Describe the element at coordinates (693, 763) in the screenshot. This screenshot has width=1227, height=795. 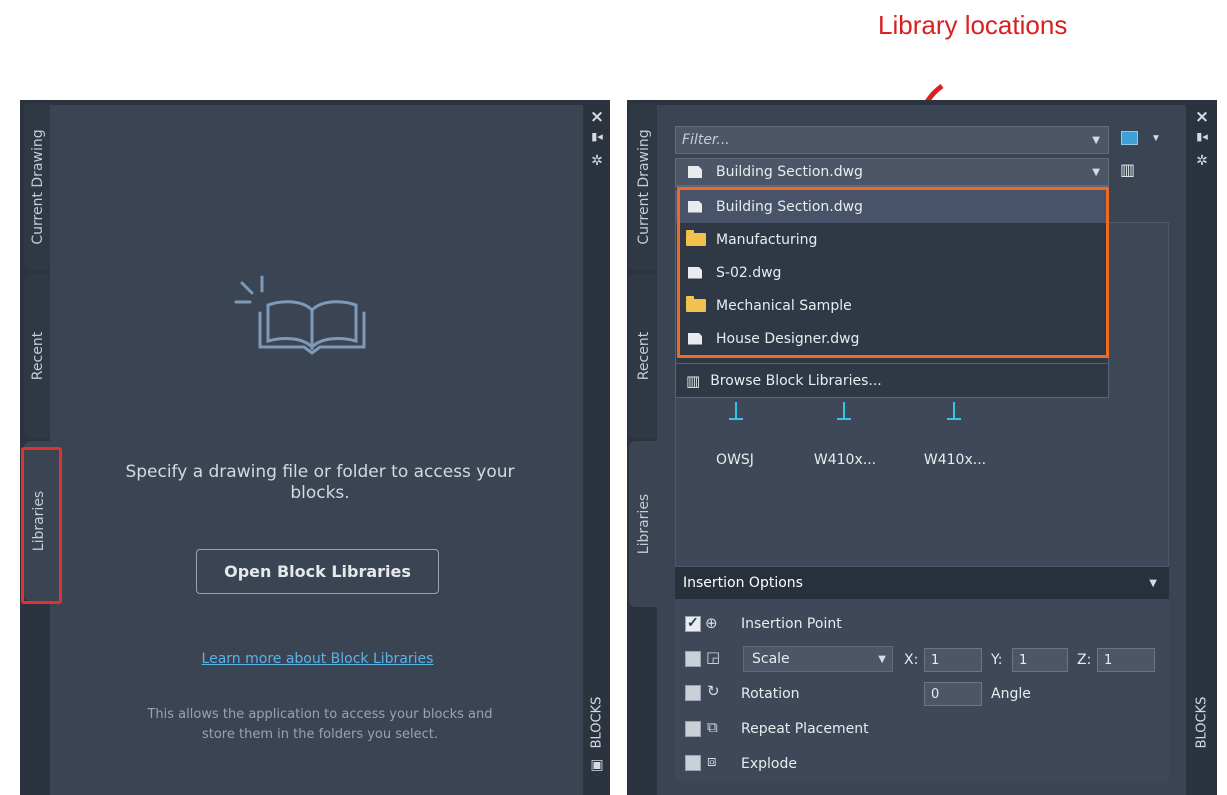
I see `explode-checkbox` at that location.